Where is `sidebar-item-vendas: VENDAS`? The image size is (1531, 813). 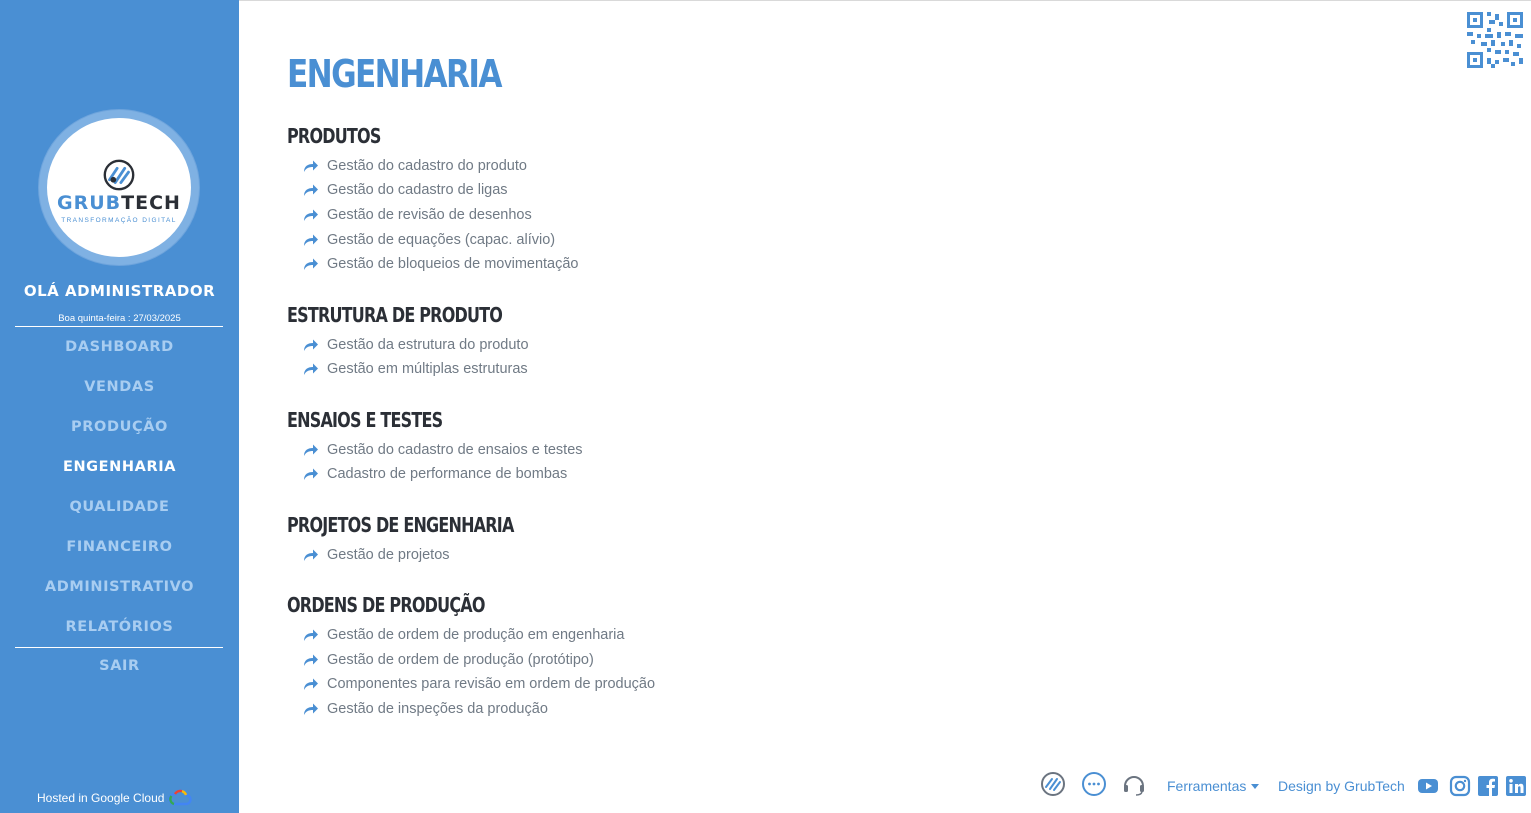
sidebar-item-vendas: VENDAS is located at coordinates (119, 397).